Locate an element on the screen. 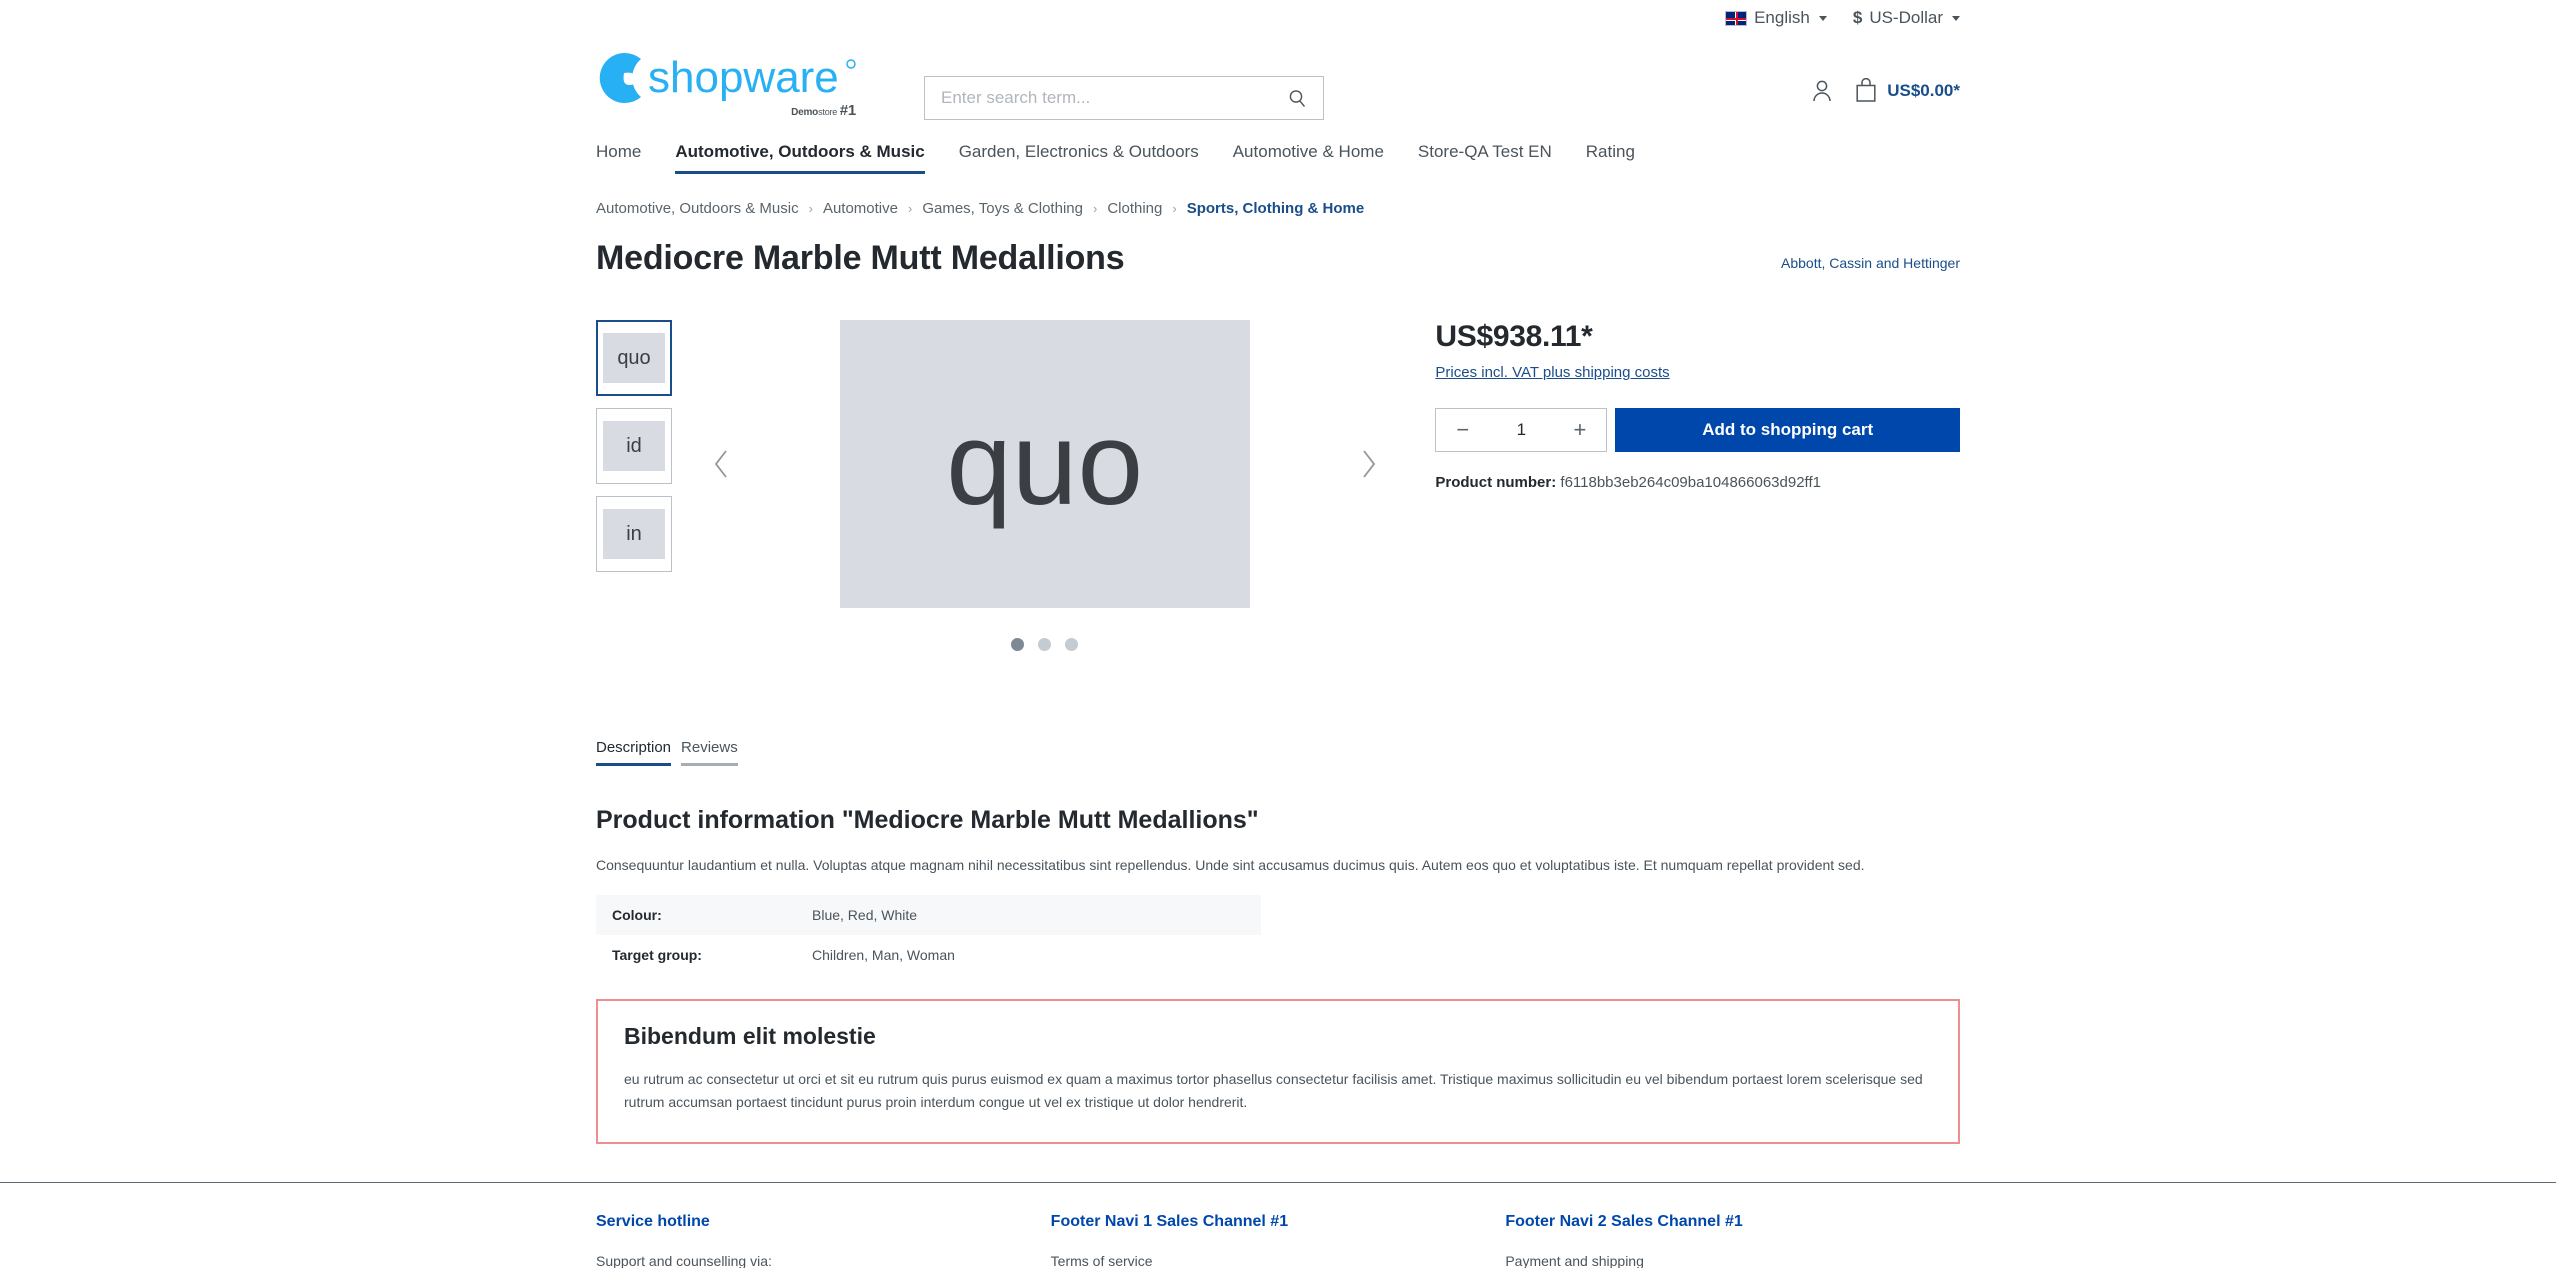 The image size is (2556, 1268). main-image-label: quo is located at coordinates (1045, 464).